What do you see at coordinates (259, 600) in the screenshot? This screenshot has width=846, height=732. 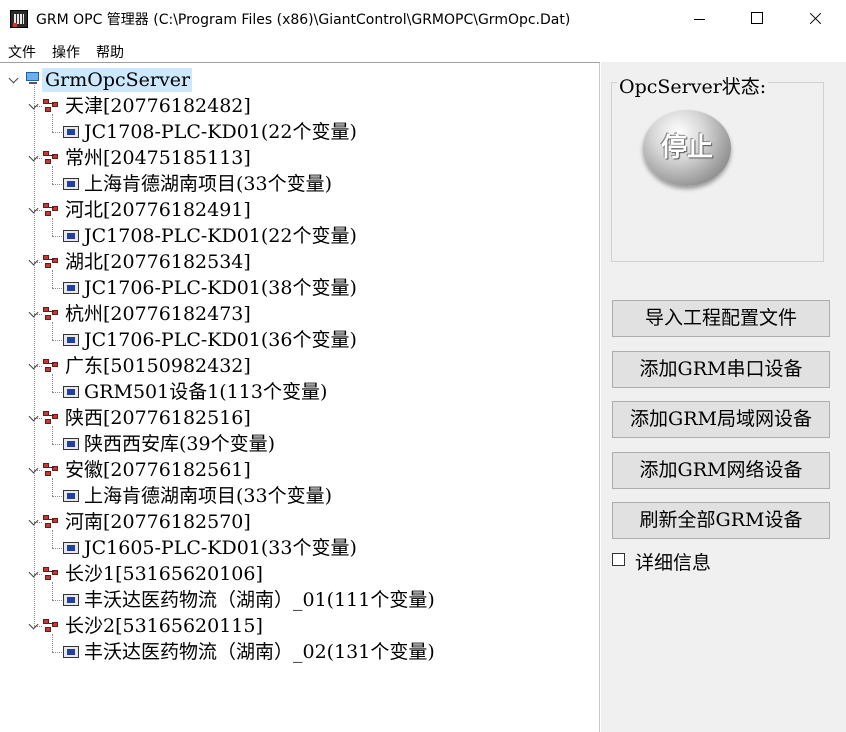 I see `tree-device-label: 丰沃达医药物流（湖南）_01(111个变量)` at bounding box center [259, 600].